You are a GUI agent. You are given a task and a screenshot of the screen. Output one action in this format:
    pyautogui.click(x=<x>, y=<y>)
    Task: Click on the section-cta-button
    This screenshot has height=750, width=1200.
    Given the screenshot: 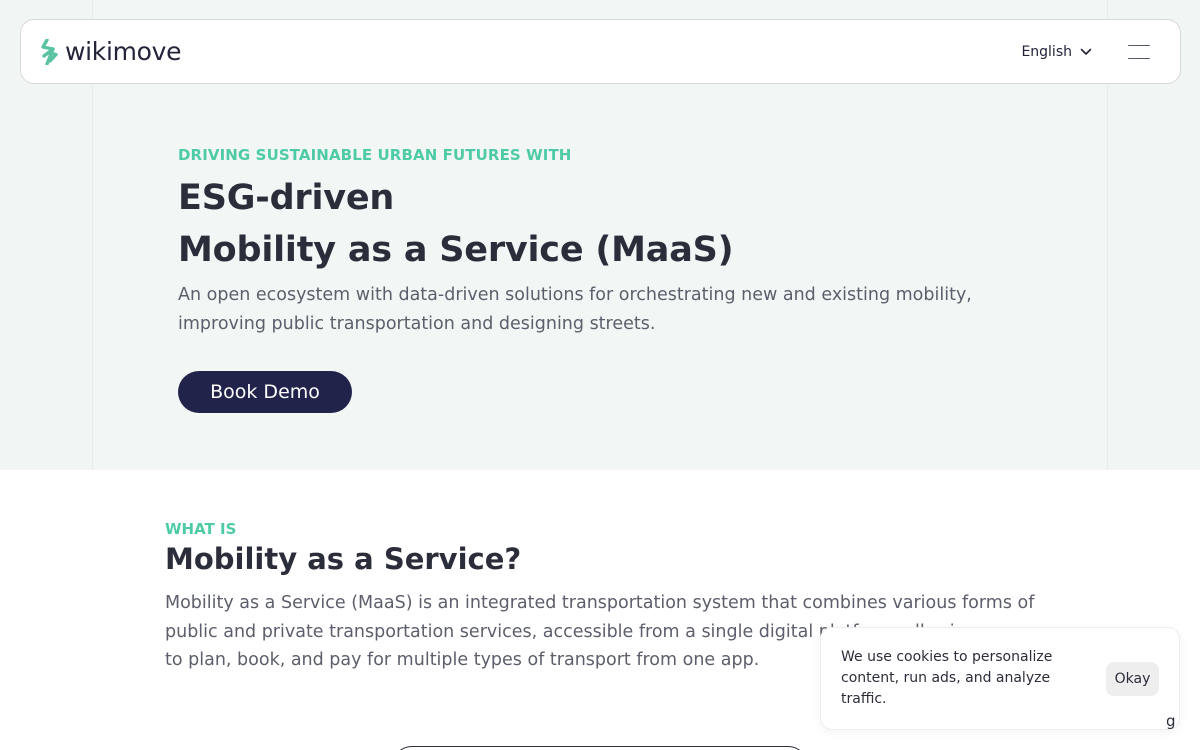 What is the action you would take?
    pyautogui.click(x=600, y=748)
    